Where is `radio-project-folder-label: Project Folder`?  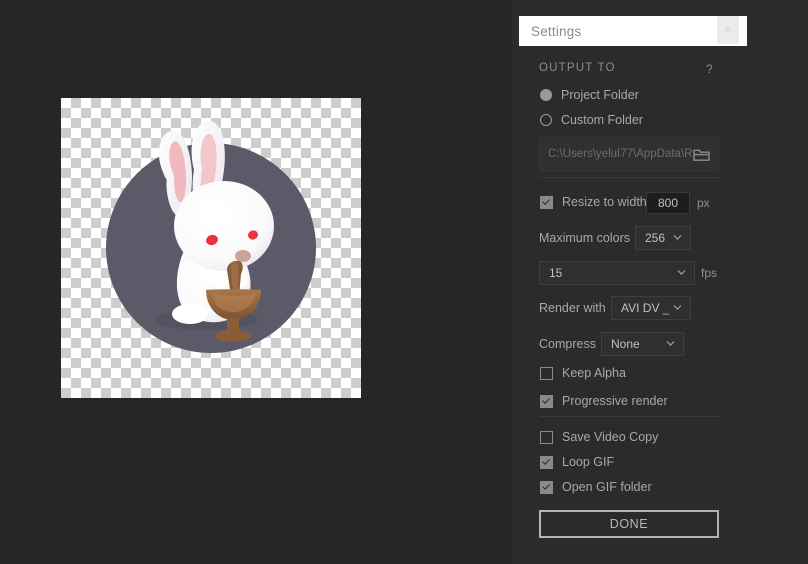
radio-project-folder-label: Project Folder is located at coordinates (600, 95).